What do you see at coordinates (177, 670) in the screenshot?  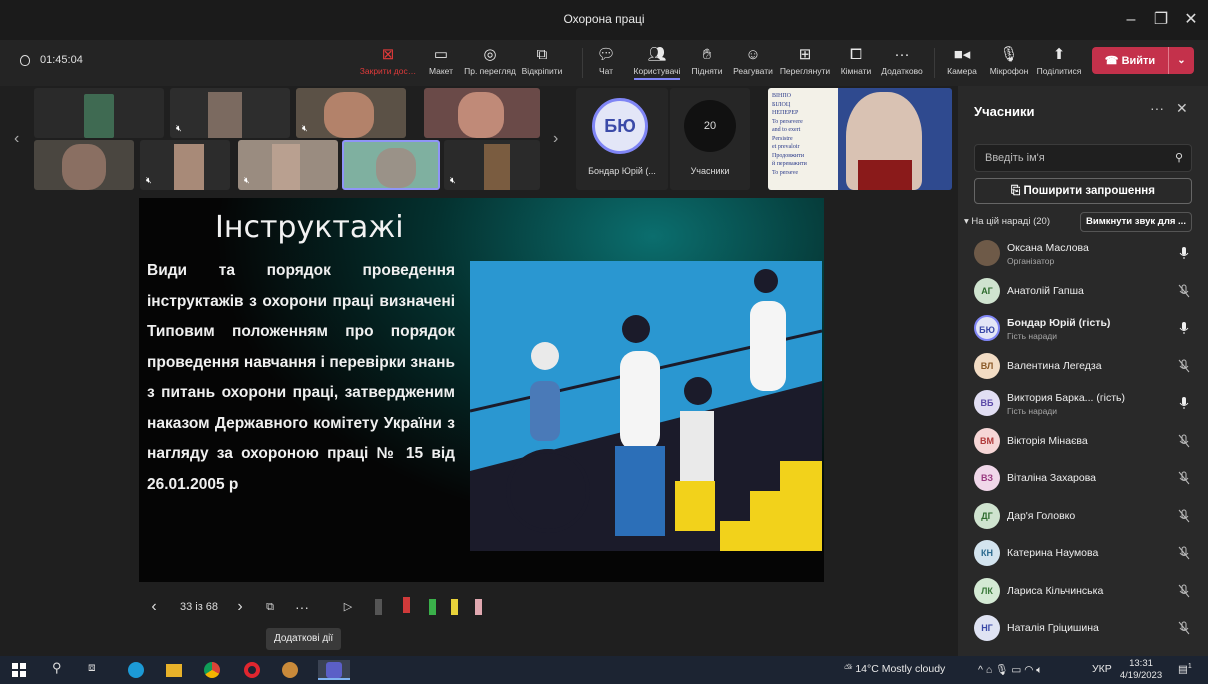 I see `file-explorer-icon` at bounding box center [177, 670].